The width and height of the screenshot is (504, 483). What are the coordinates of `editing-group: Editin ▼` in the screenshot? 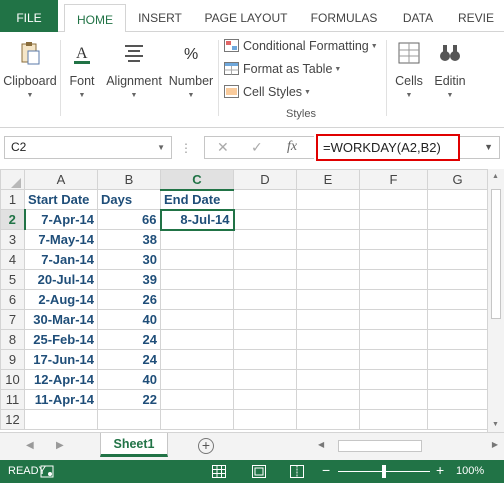 It's located at (450, 76).